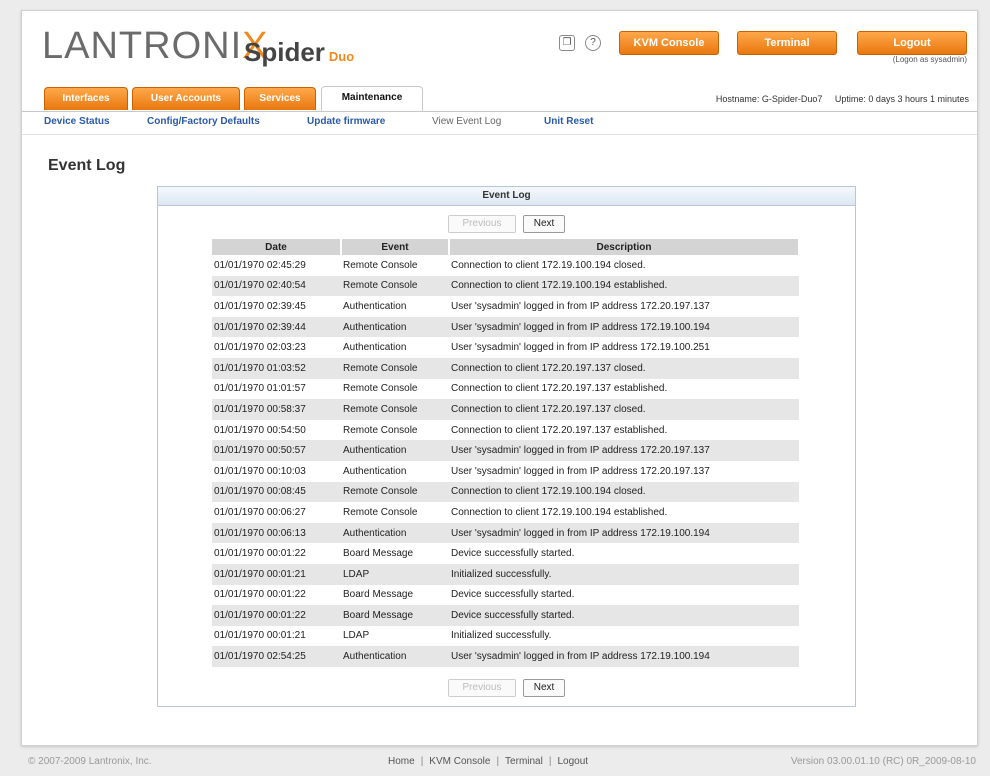  What do you see at coordinates (372, 99) in the screenshot?
I see `tab-maintenance: Maintenance` at bounding box center [372, 99].